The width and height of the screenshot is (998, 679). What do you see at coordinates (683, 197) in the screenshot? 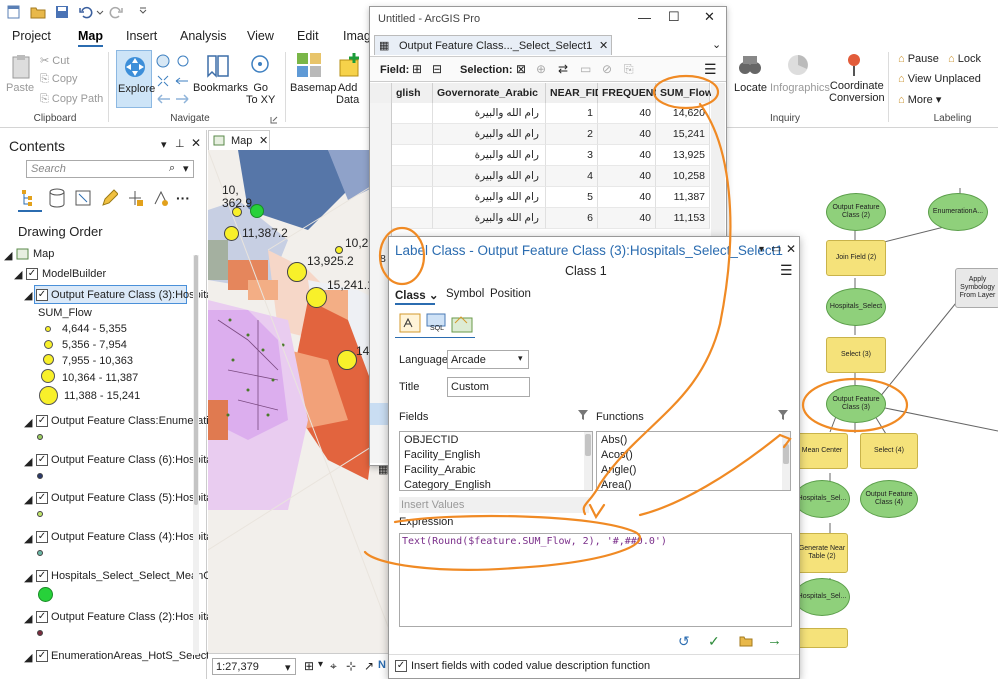
I see `table-cell: 11,387` at bounding box center [683, 197].